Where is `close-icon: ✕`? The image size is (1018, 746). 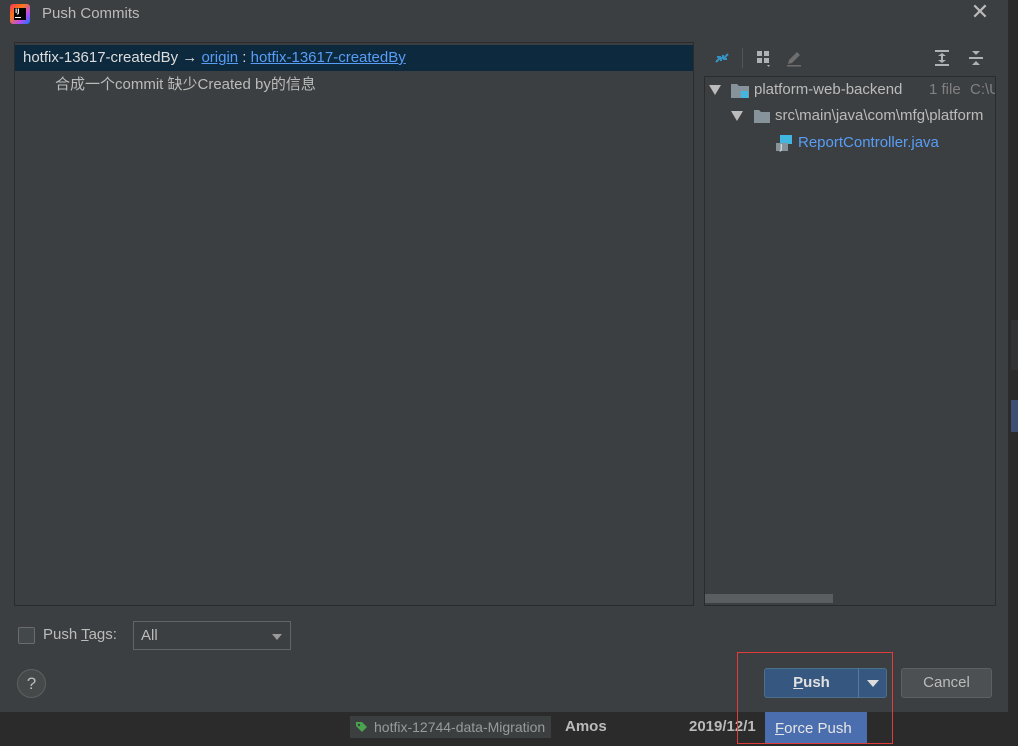
close-icon: ✕ is located at coordinates (980, 13).